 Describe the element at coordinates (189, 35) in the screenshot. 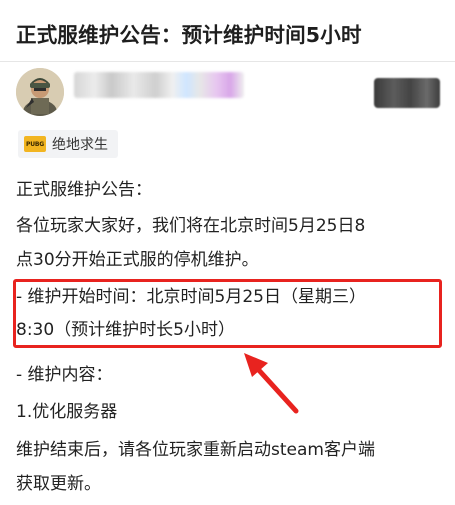

I see `post-title: 正式服维护公告：预计维护时间5小时` at that location.